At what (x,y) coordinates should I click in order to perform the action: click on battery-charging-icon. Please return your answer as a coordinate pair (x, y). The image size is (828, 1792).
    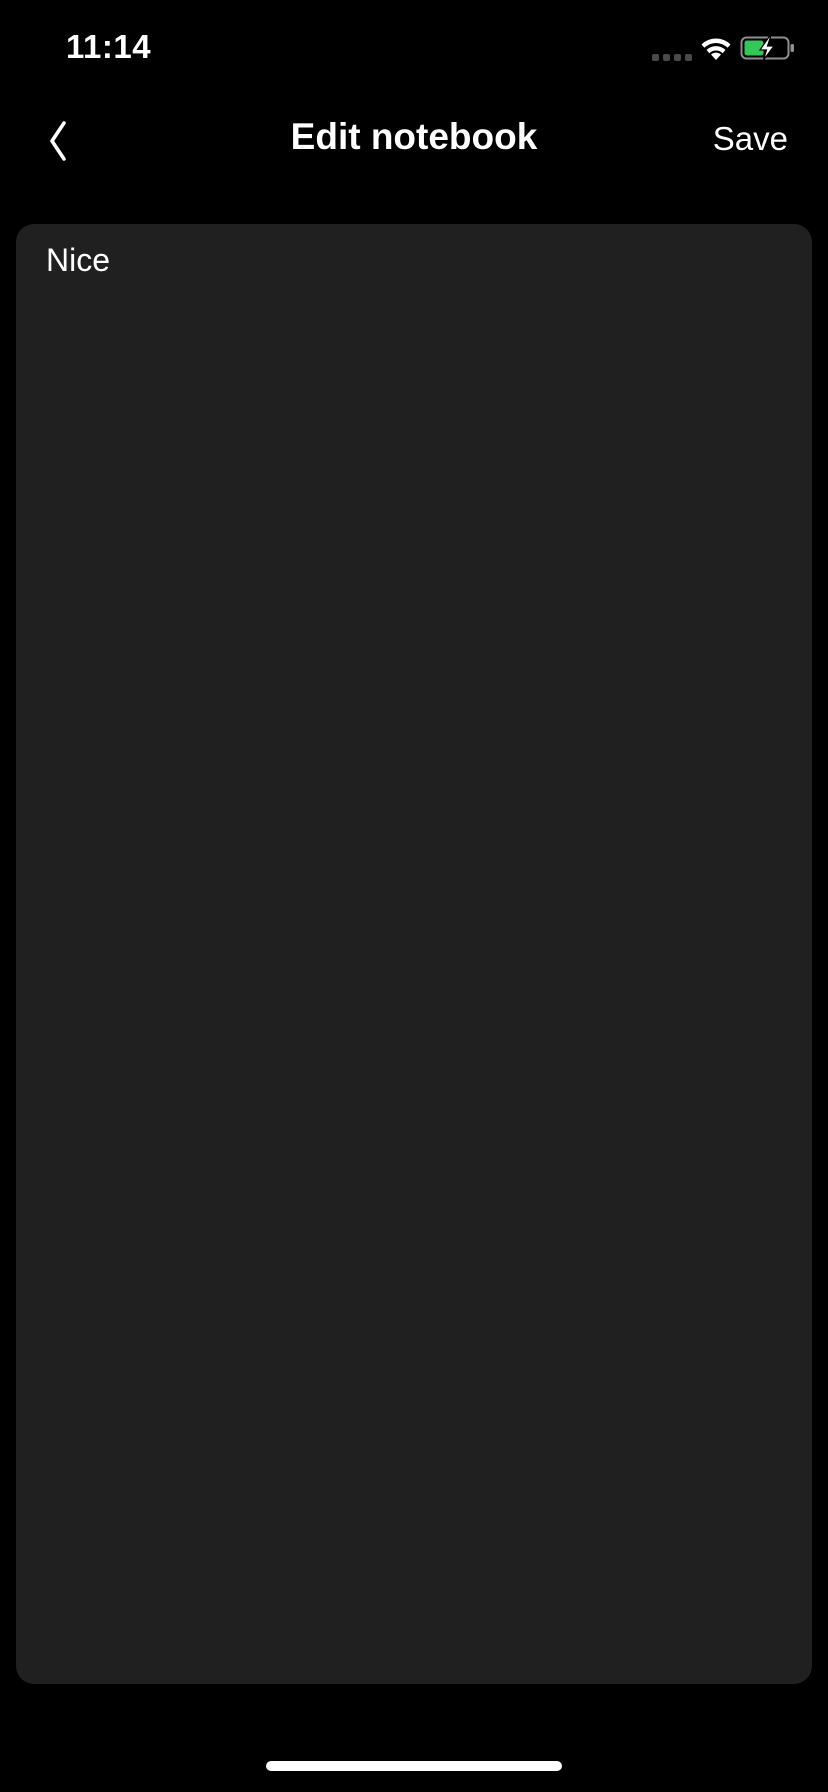
    Looking at the image, I should click on (767, 48).